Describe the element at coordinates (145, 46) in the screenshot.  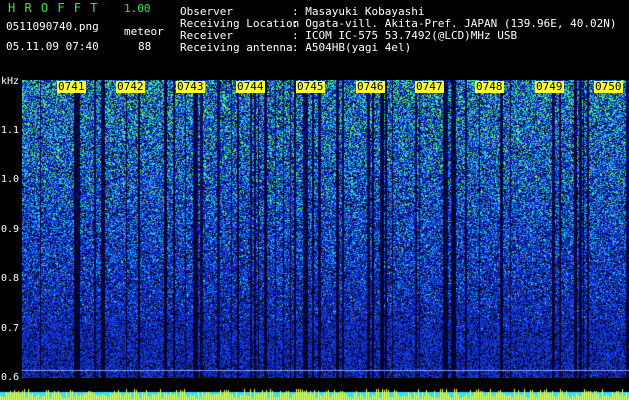
I see `meteor-count: 88` at that location.